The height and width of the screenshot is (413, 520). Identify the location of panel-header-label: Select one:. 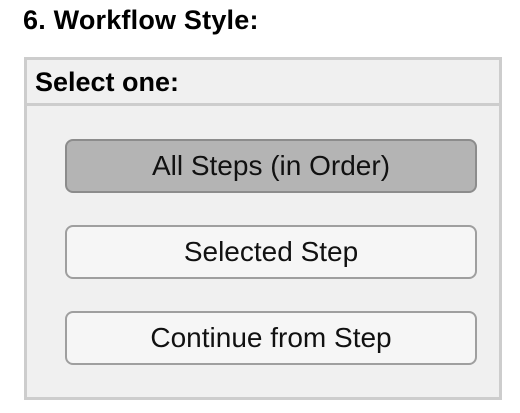
(107, 82).